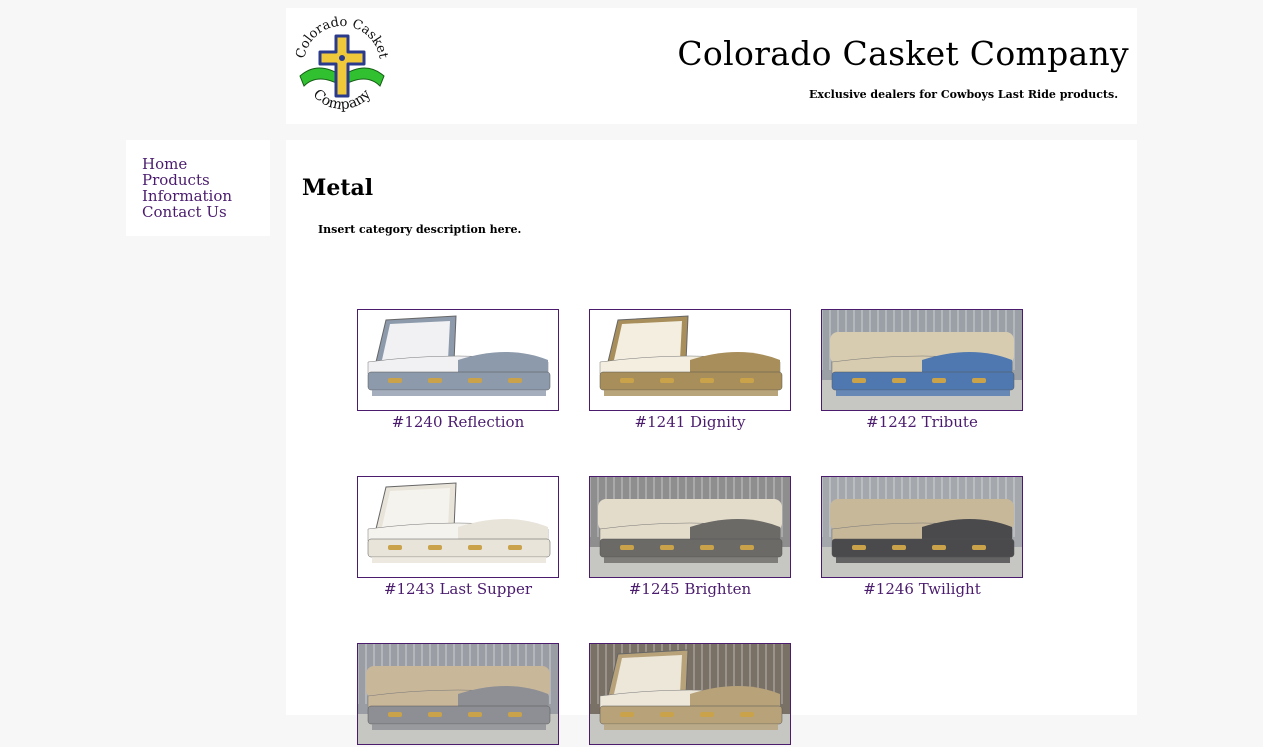 The height and width of the screenshot is (747, 1263). I want to click on product-item: #1245 Brighten, so click(690, 537).